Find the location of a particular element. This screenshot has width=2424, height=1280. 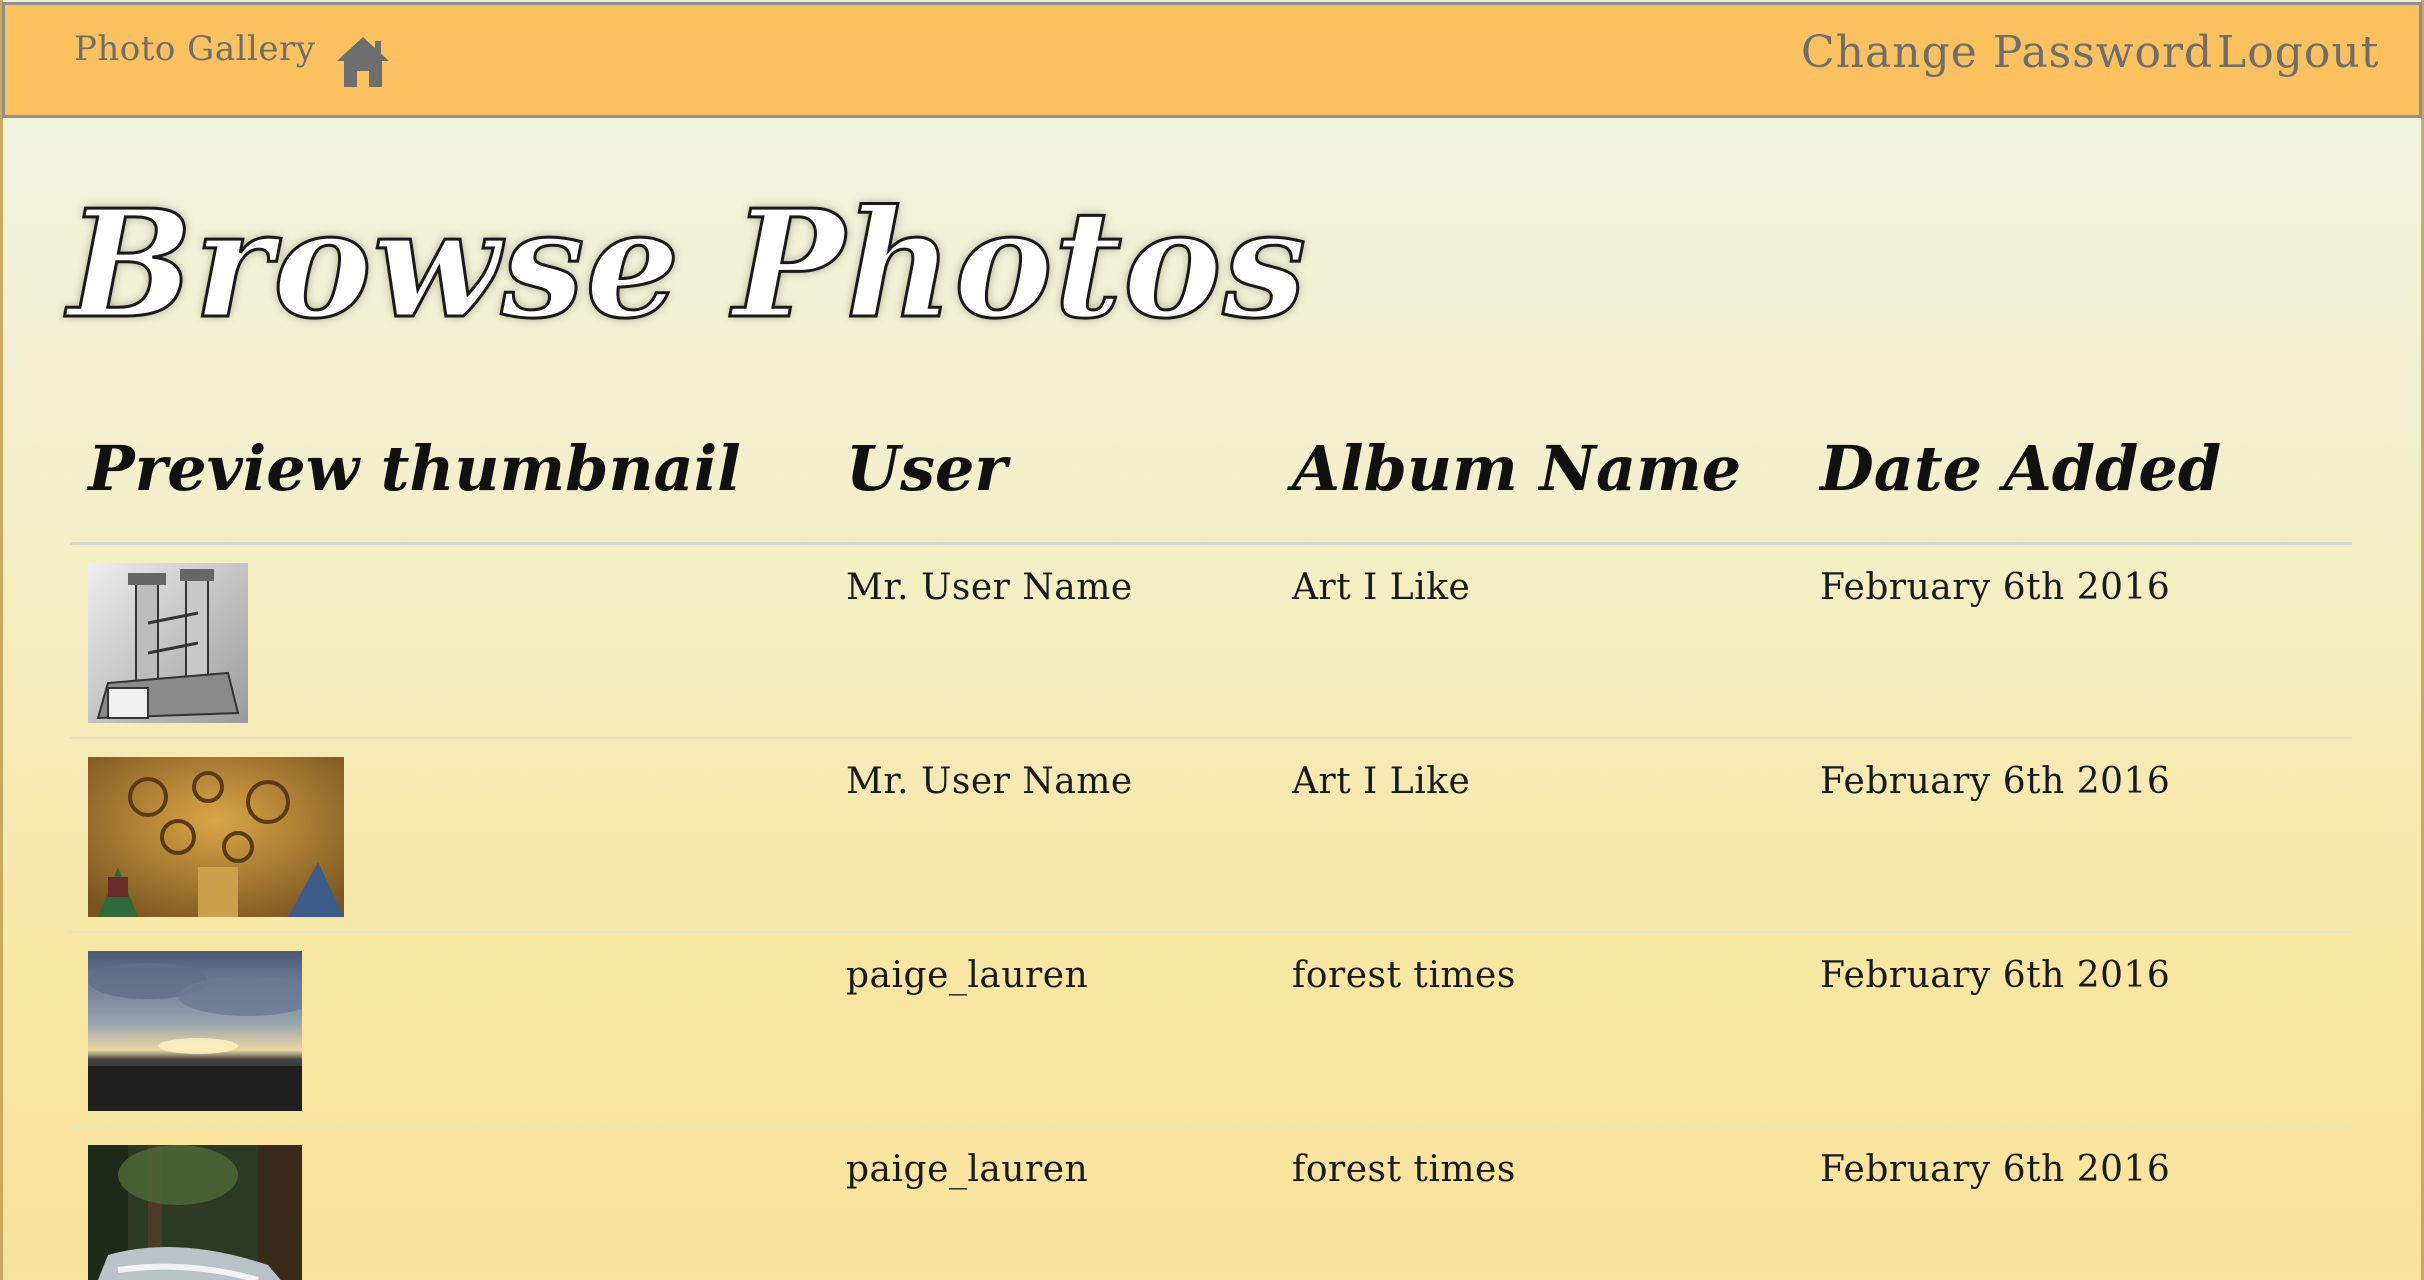

header-user: User is located at coordinates (927, 468).